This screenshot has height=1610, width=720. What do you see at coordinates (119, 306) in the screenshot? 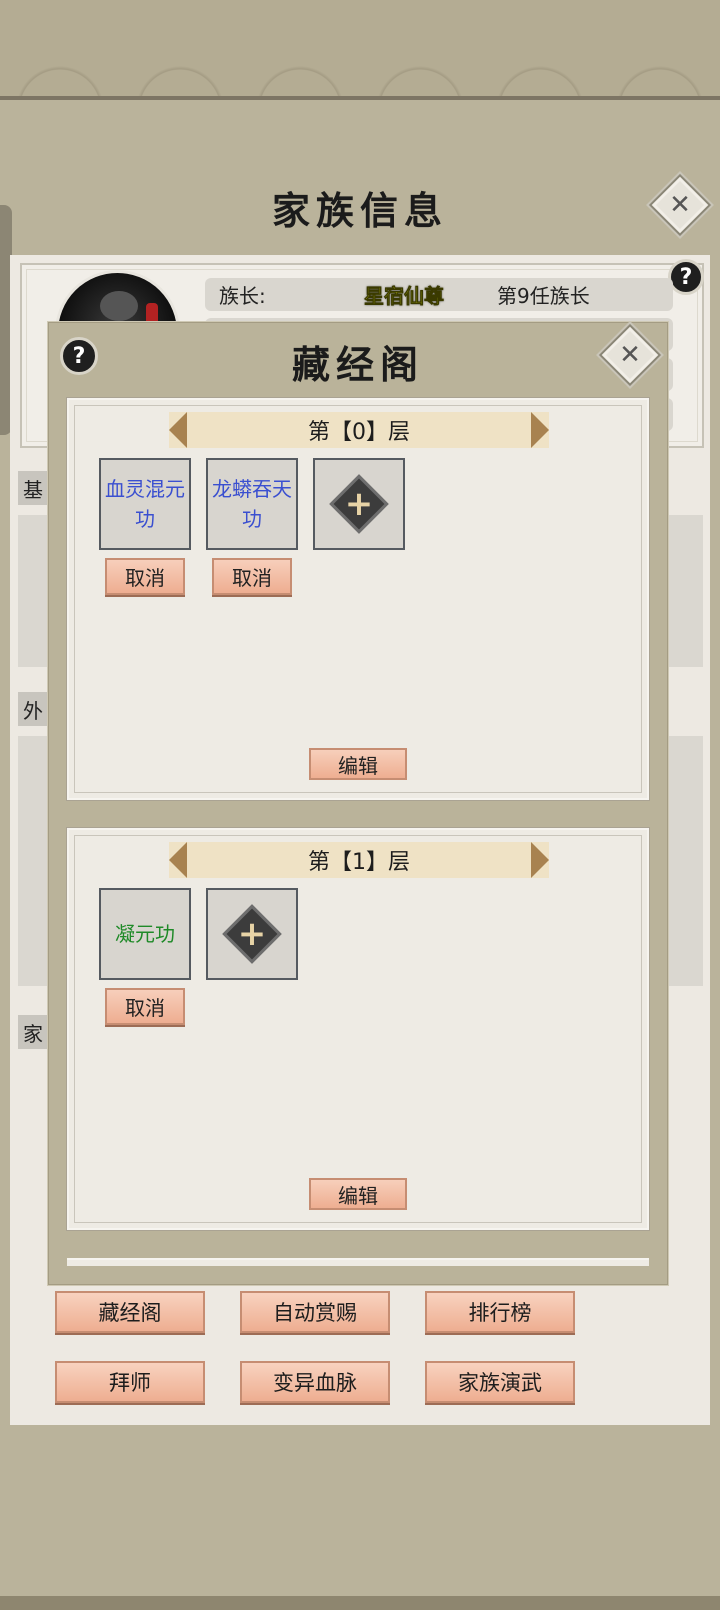
I see `avatar-hair` at bounding box center [119, 306].